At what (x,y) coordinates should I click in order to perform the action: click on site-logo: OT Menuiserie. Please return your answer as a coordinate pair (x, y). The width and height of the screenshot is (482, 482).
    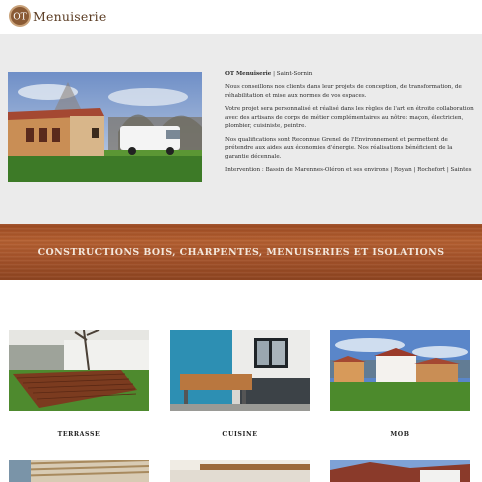
    Looking at the image, I should click on (57, 16).